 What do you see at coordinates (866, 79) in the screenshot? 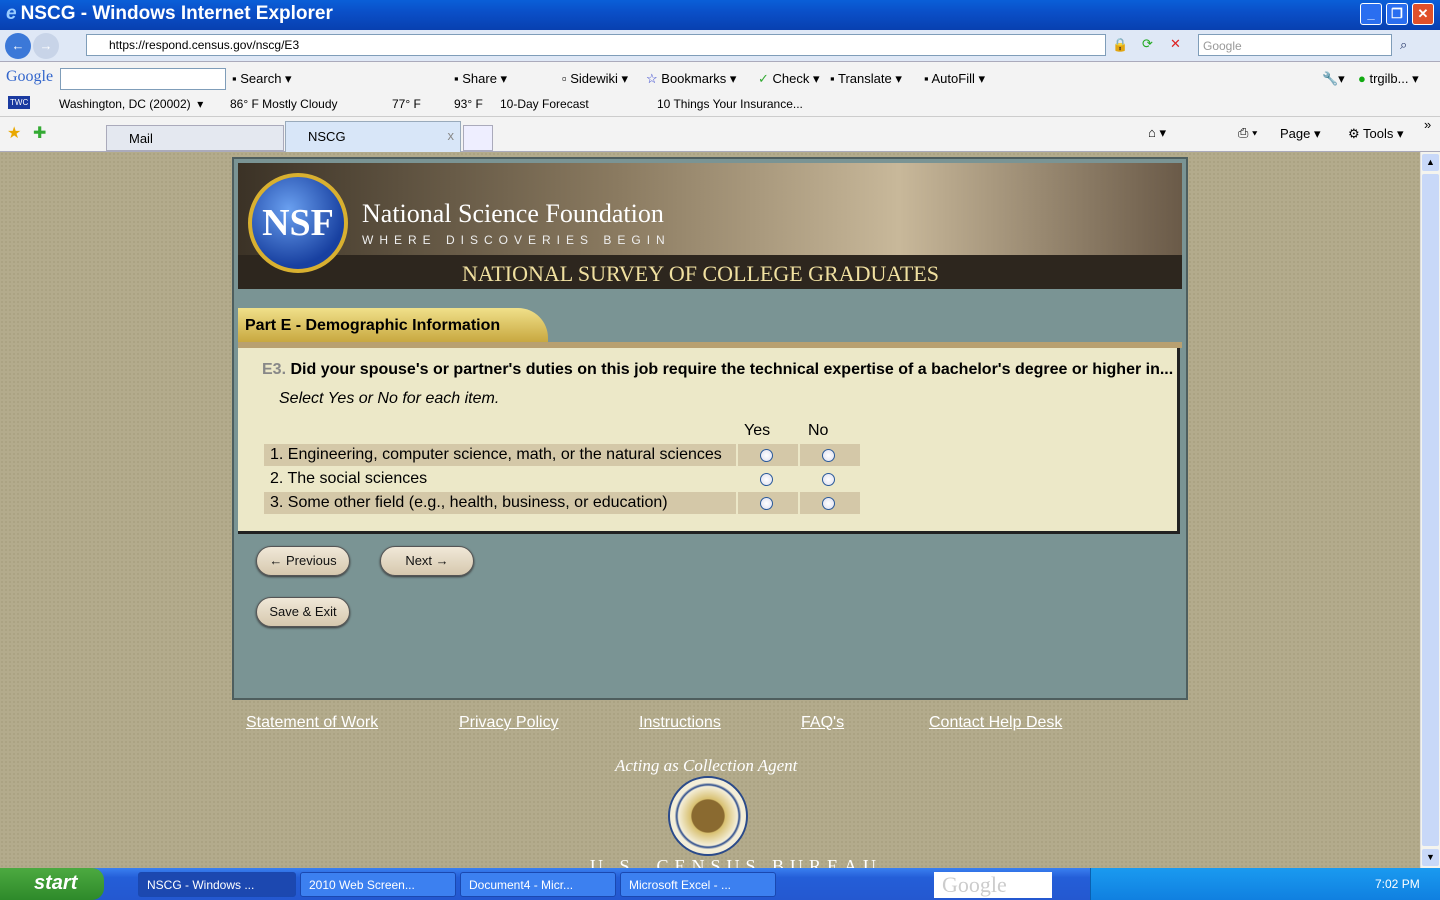
I see `translate-button: ▪ Translate ▾` at bounding box center [866, 79].